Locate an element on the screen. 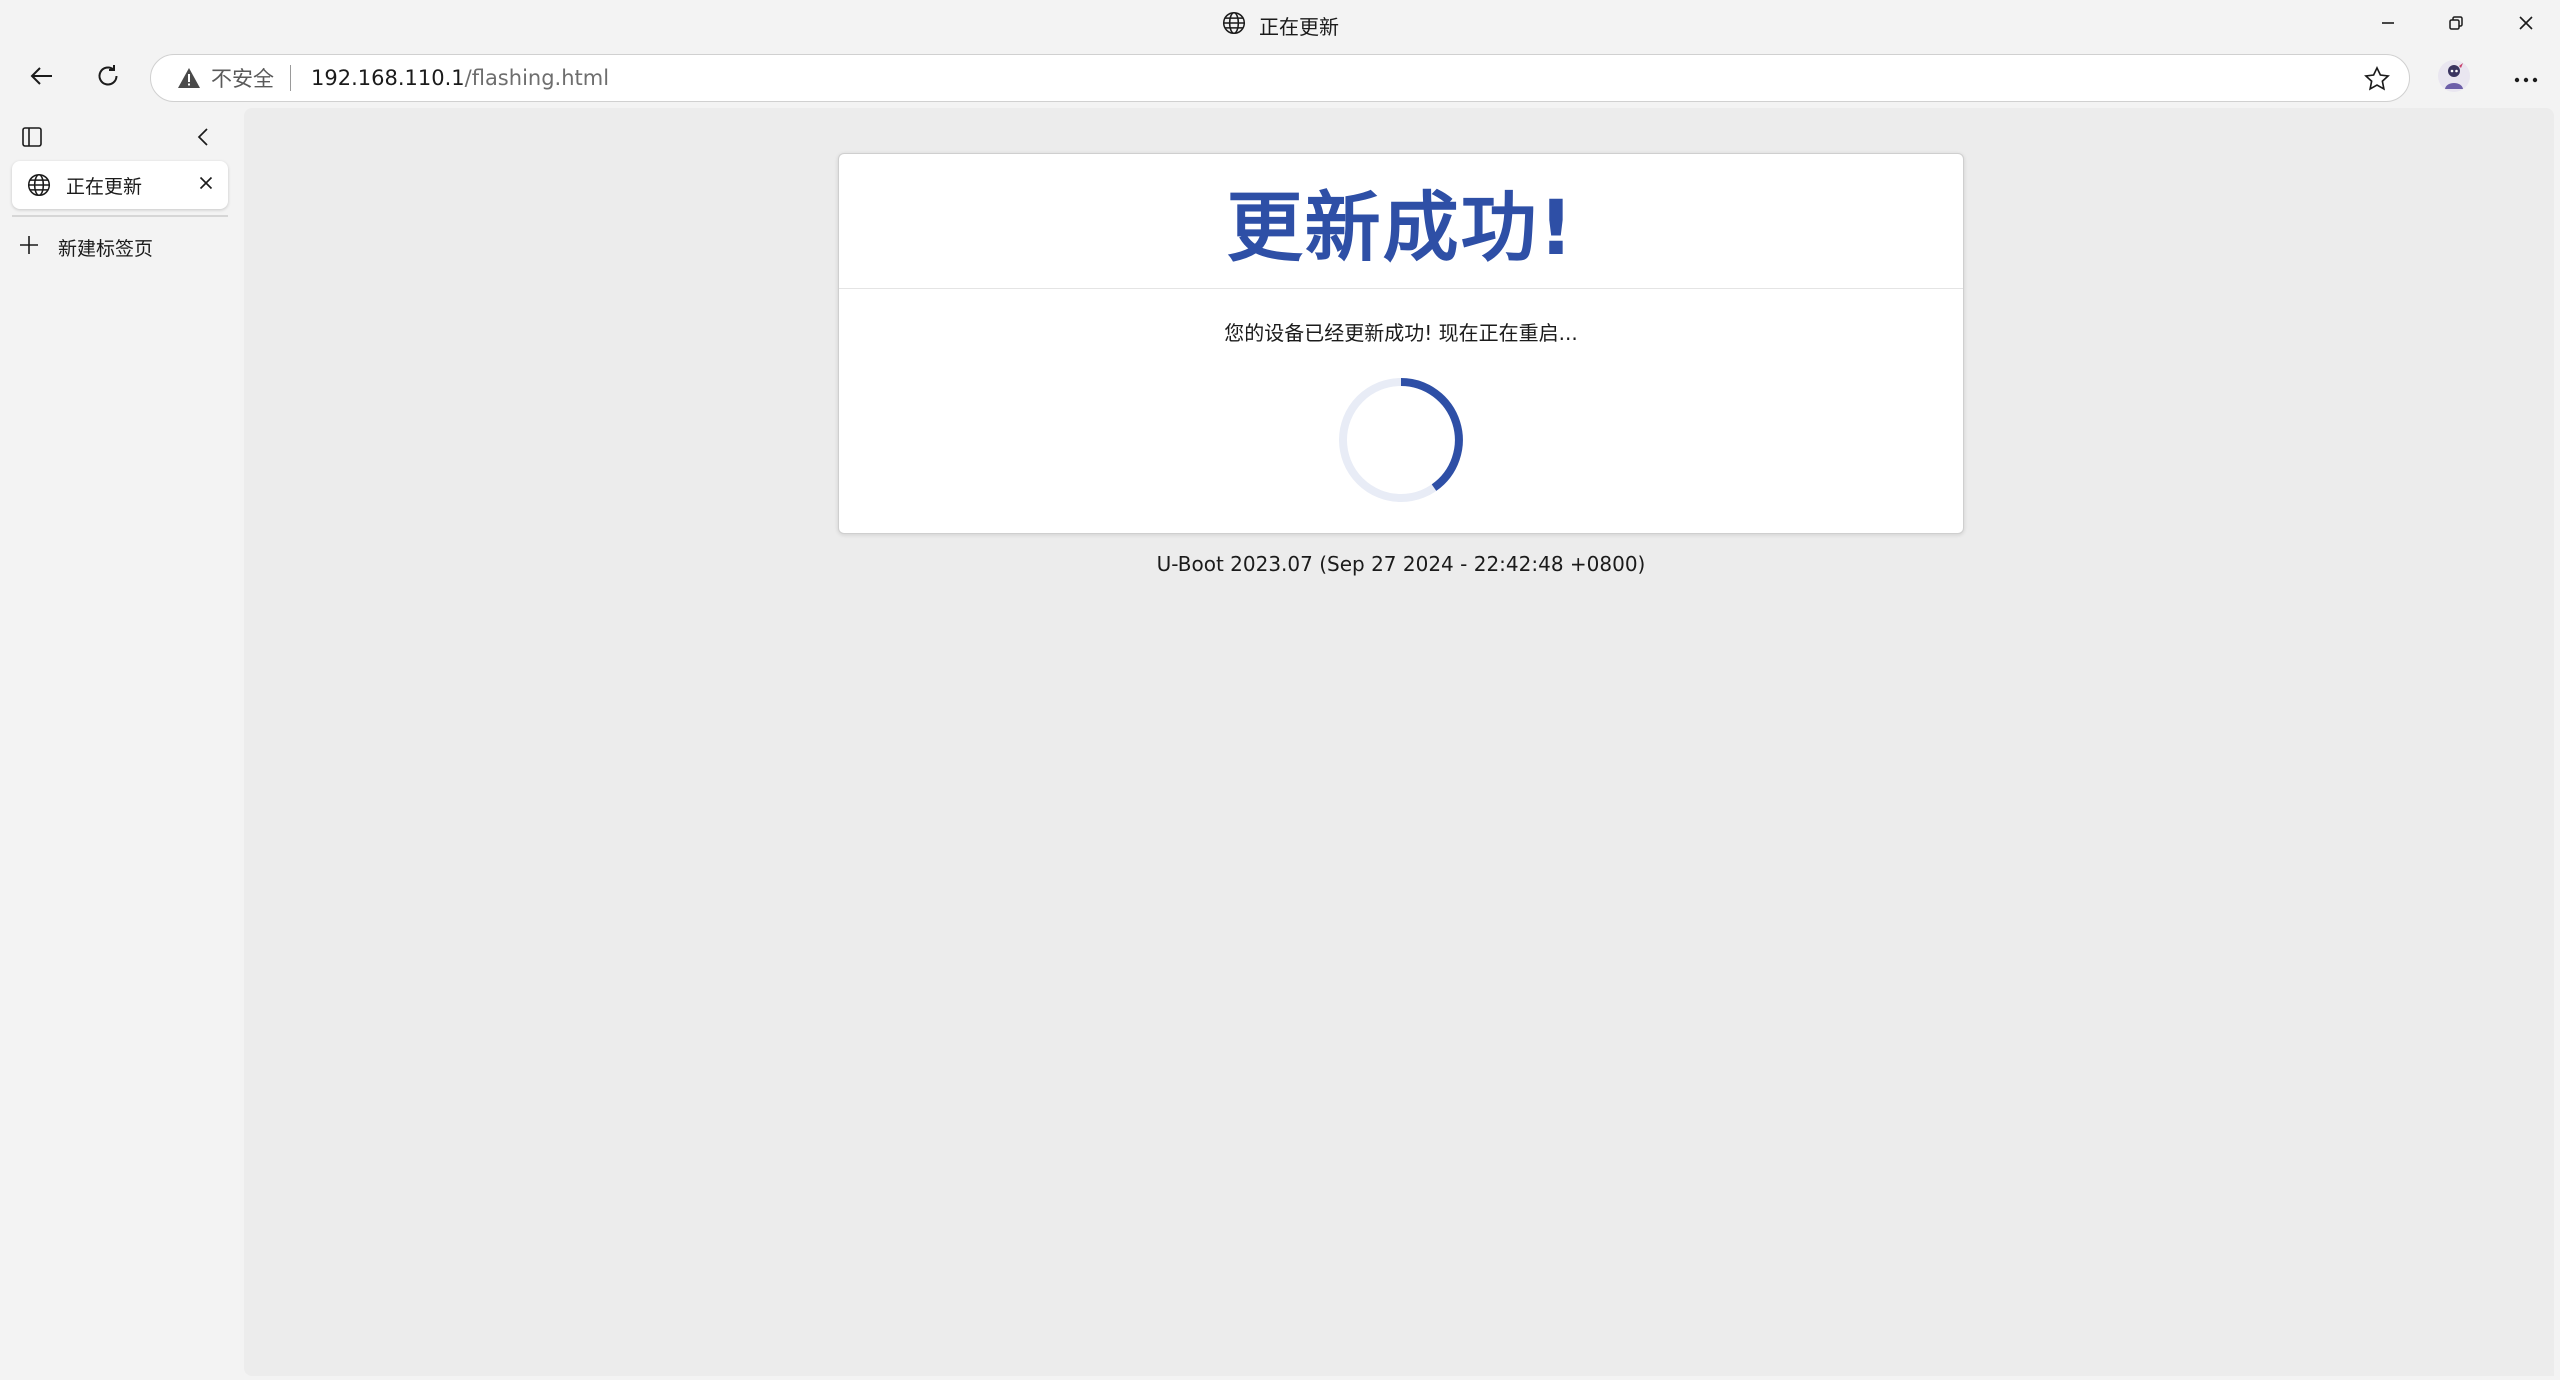 This screenshot has height=1380, width=2560. restore-icon is located at coordinates (2456, 25).